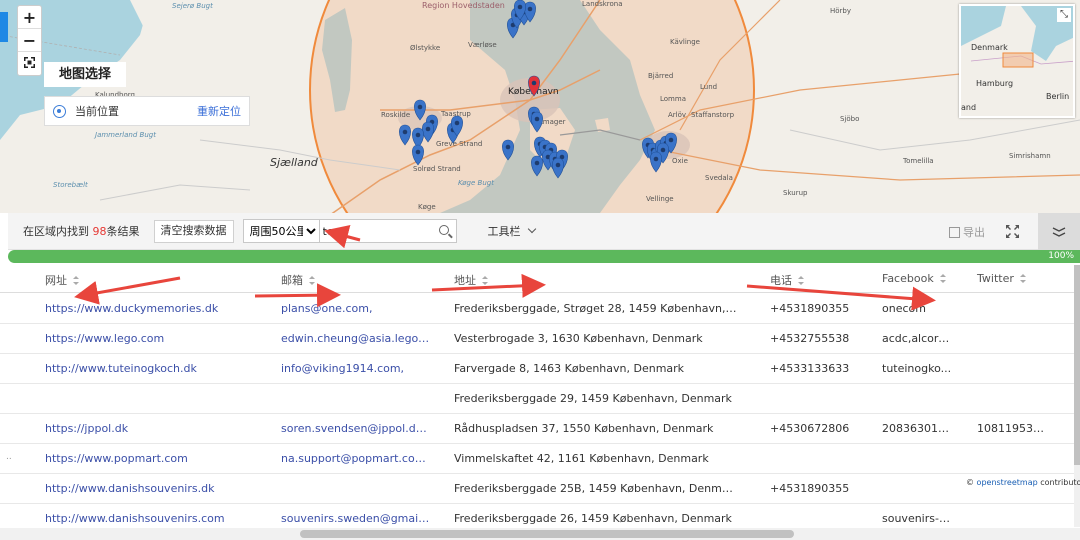 This screenshot has height=540, width=1080. I want to click on column-header-url: 网址, so click(62, 280).